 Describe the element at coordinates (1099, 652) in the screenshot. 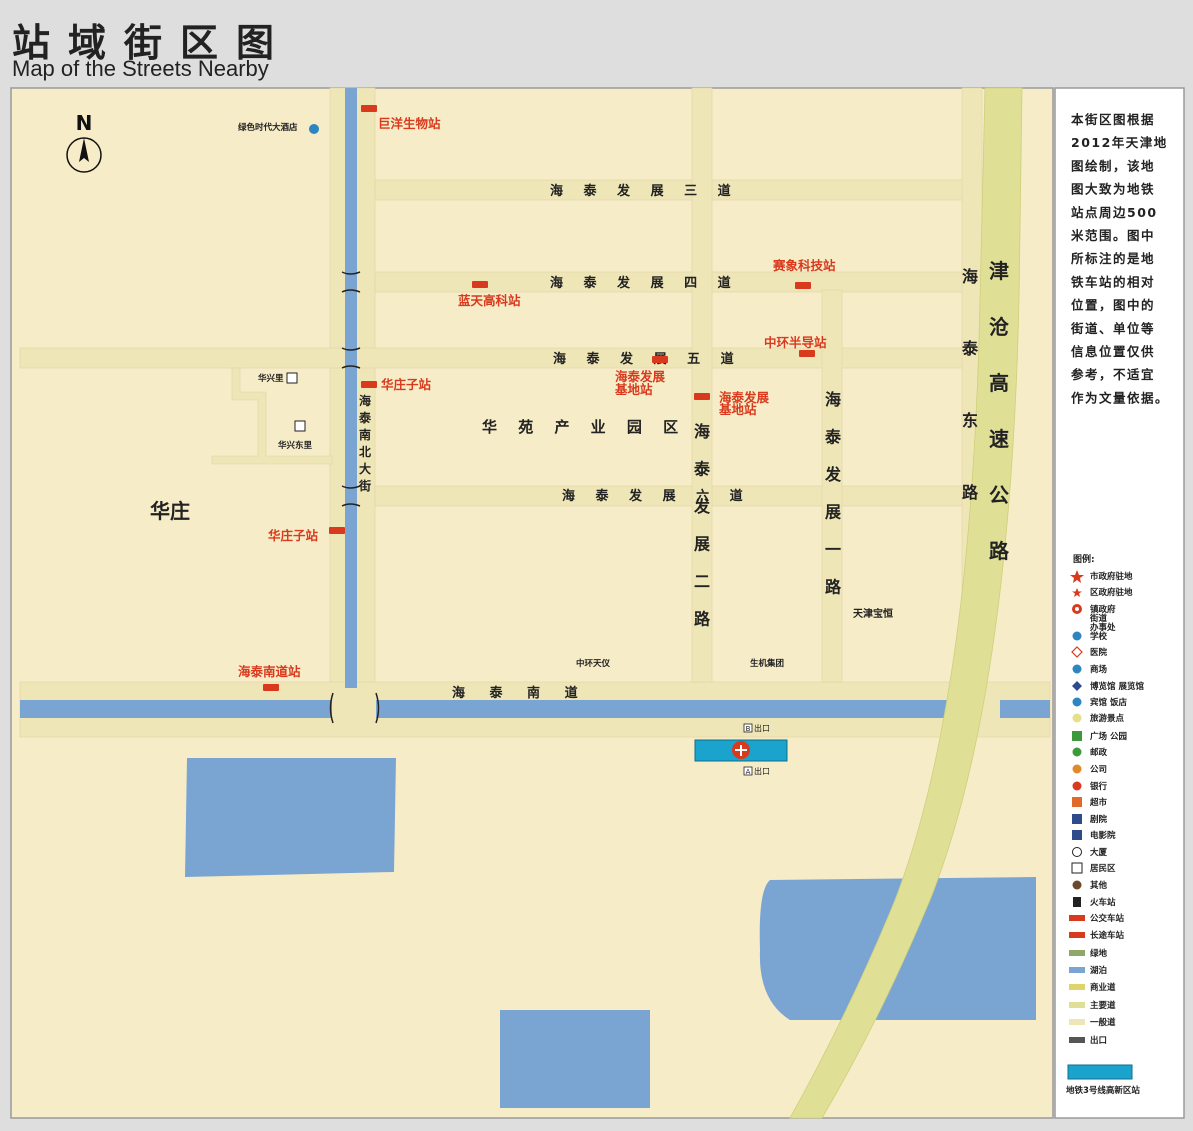

I see `legend-label: 医院` at that location.